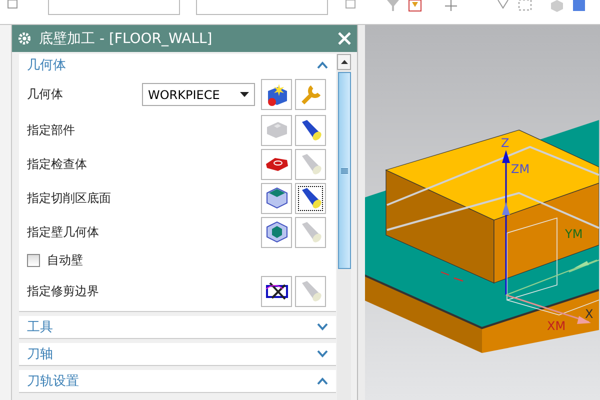 The image size is (600, 400). Describe the element at coordinates (69, 198) in the screenshot. I see `field-label: 指定切削区底面` at that location.